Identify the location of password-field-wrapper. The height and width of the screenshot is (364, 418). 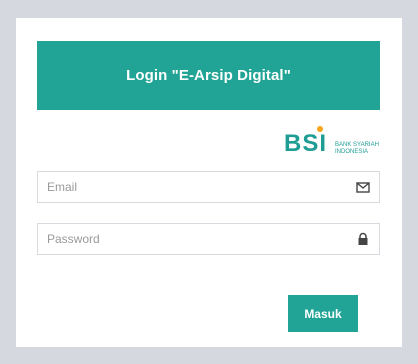
(208, 239).